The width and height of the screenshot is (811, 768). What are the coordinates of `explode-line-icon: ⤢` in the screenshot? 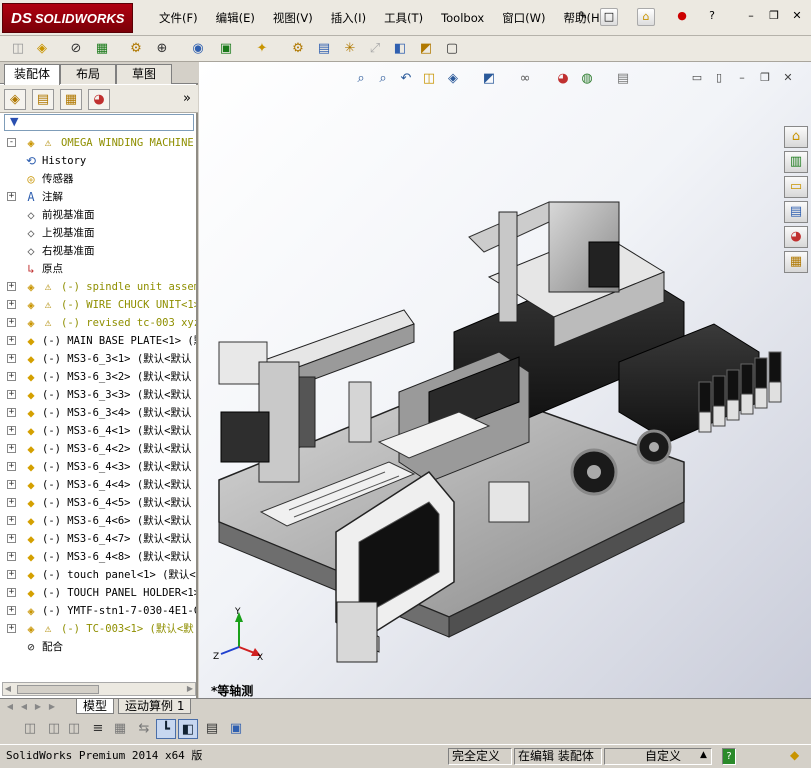 It's located at (375, 48).